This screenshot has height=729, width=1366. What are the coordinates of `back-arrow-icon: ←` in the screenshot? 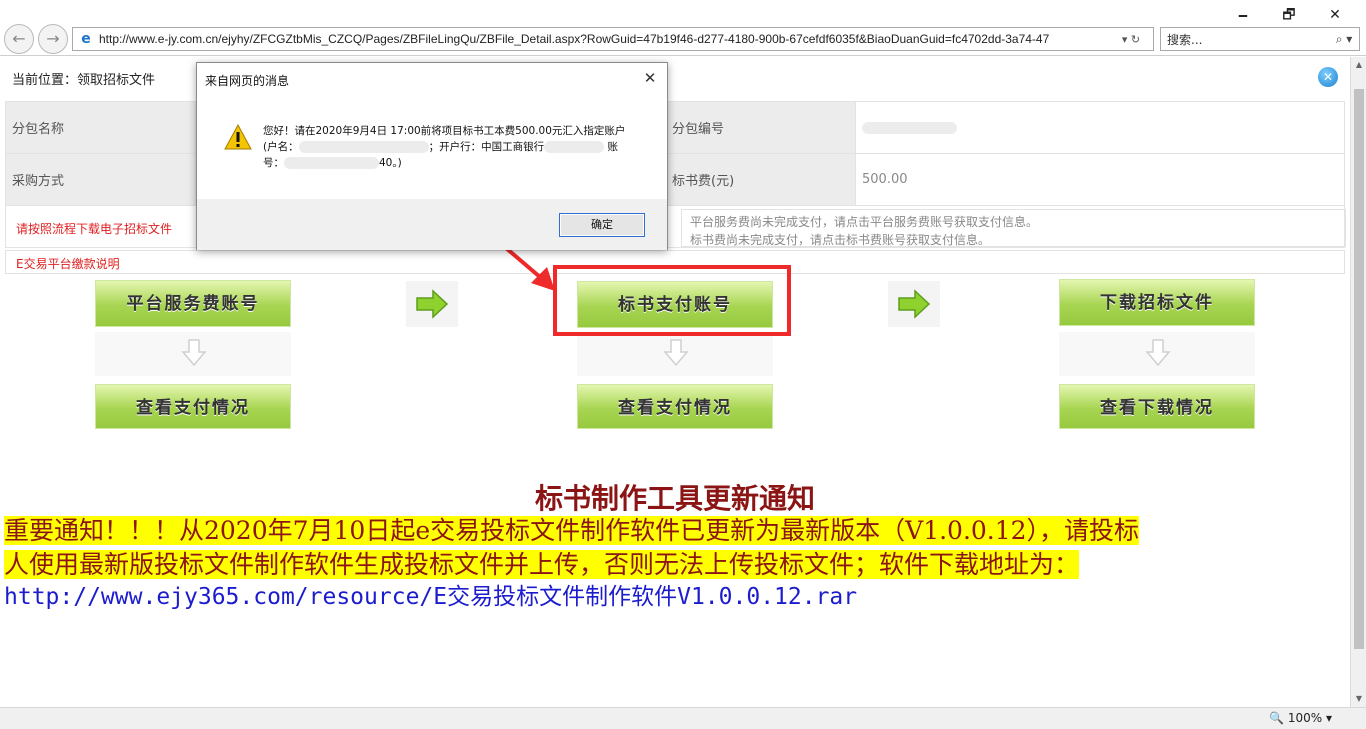 It's located at (19, 38).